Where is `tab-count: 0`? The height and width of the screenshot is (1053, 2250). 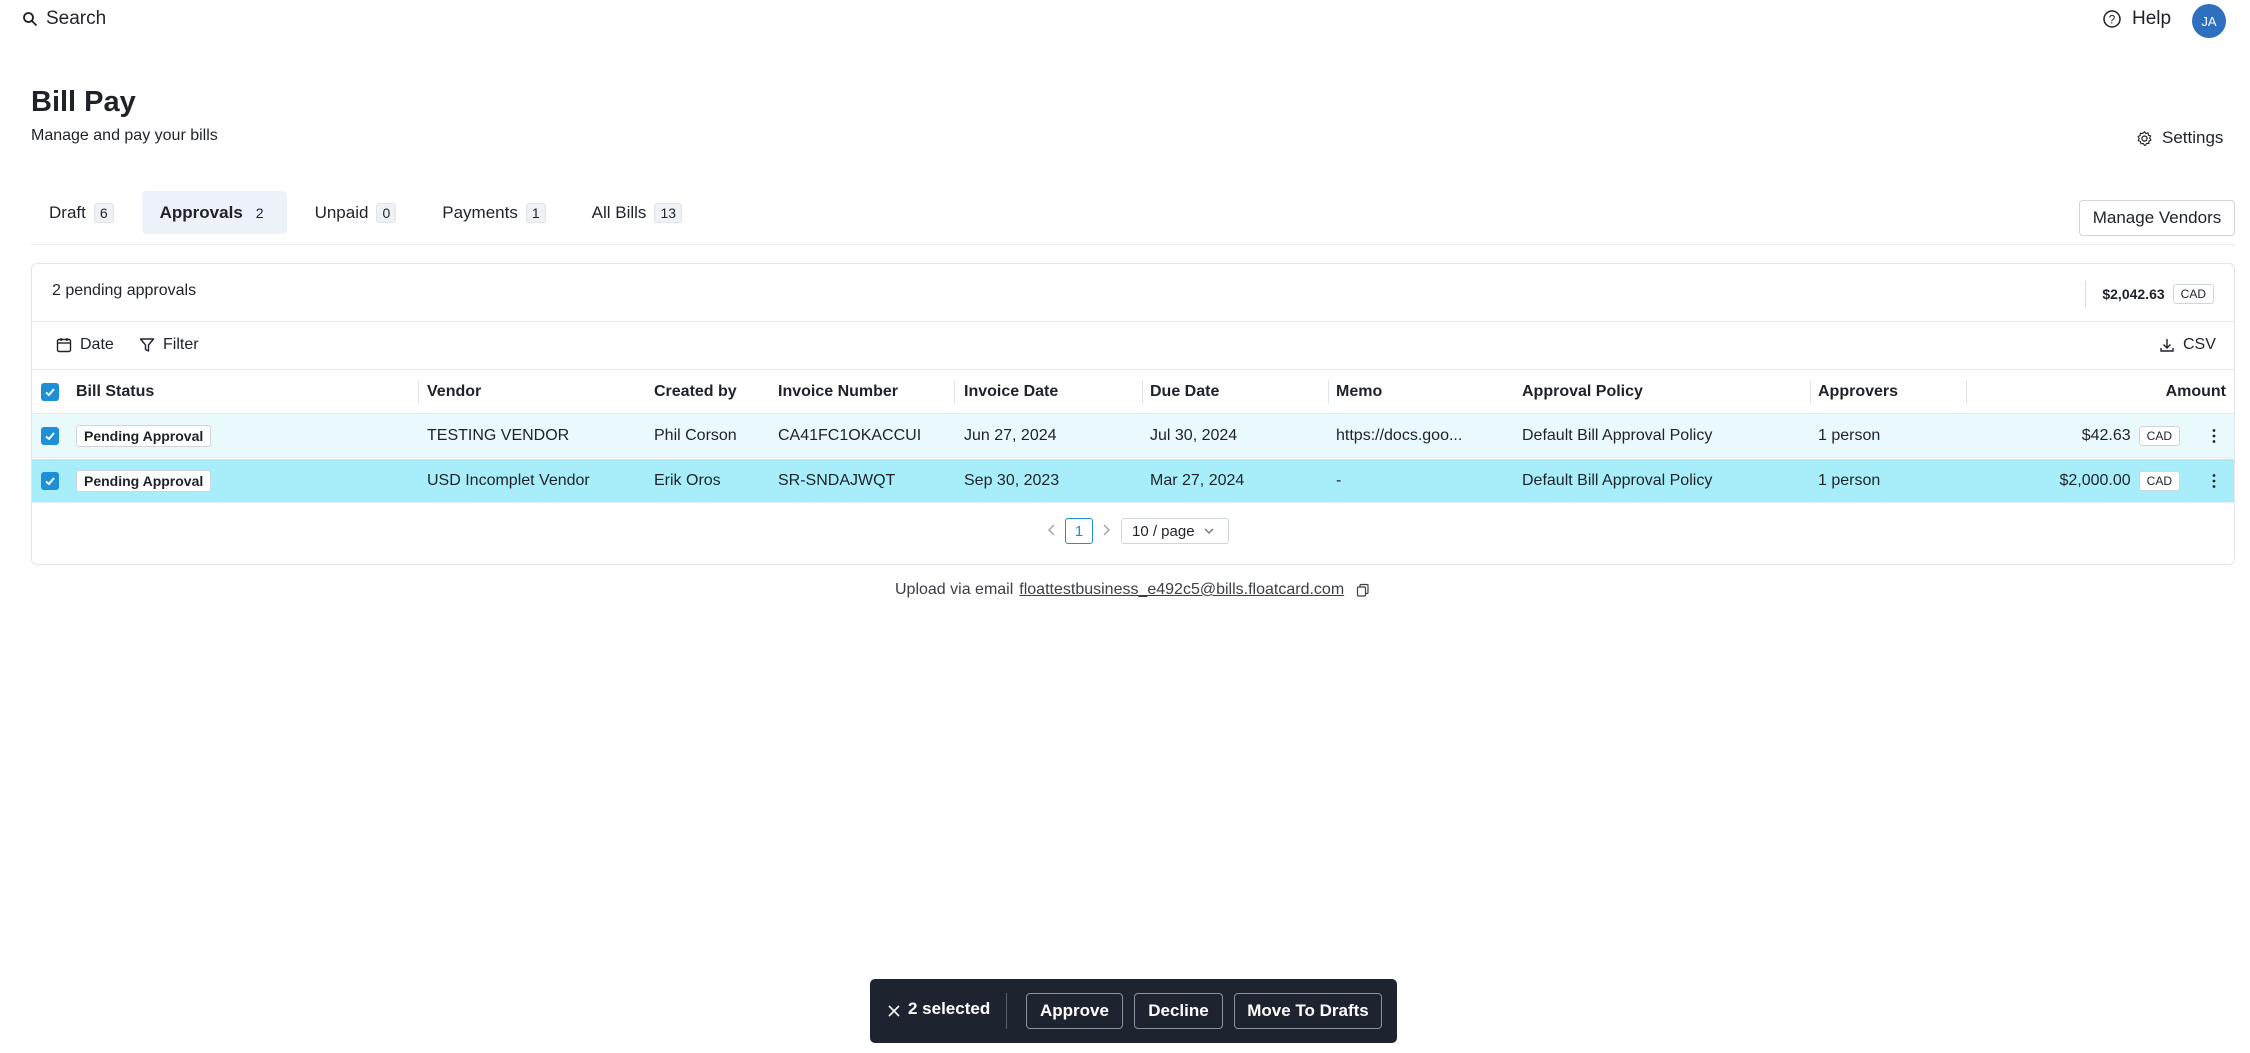
tab-count: 0 is located at coordinates (386, 212).